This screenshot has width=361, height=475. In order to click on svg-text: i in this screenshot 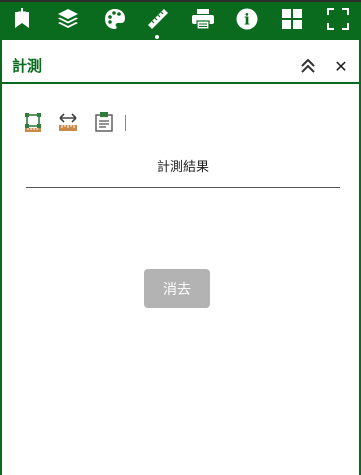, I will do `click(247, 20)`.